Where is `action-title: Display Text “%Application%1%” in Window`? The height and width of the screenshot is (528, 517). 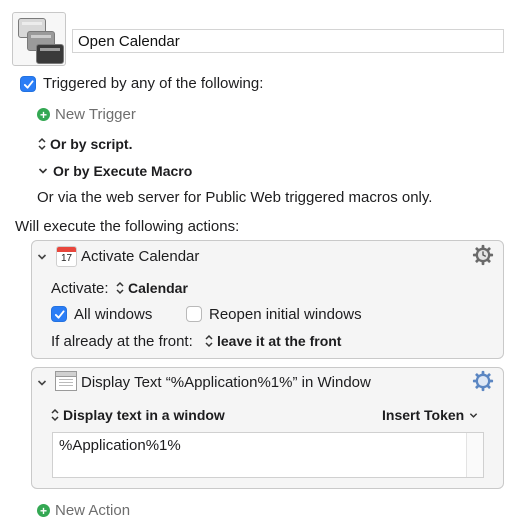
action-title: Display Text “%Application%1%” in Window is located at coordinates (226, 382).